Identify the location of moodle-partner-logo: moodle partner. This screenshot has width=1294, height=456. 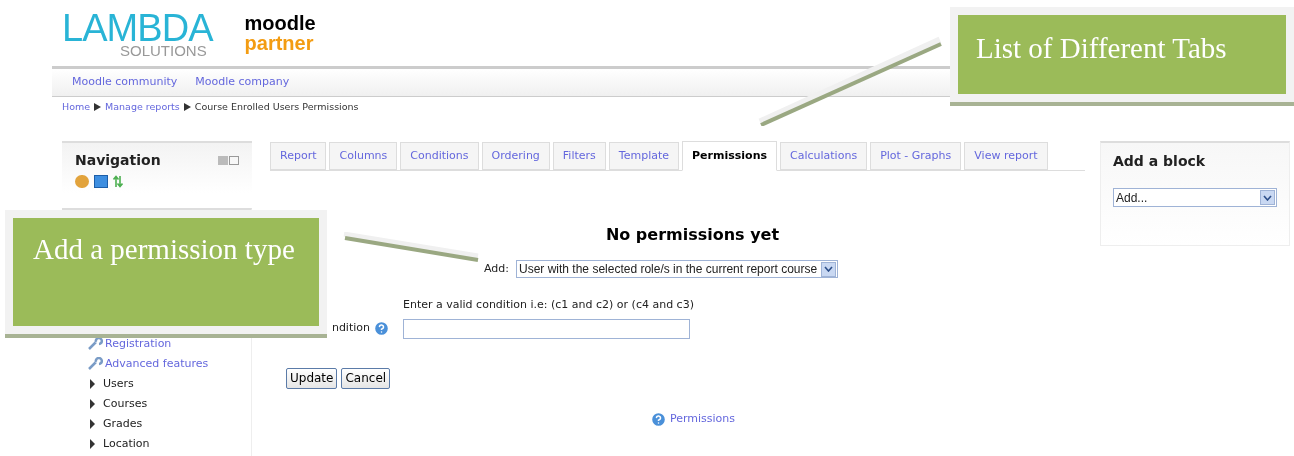
(280, 33).